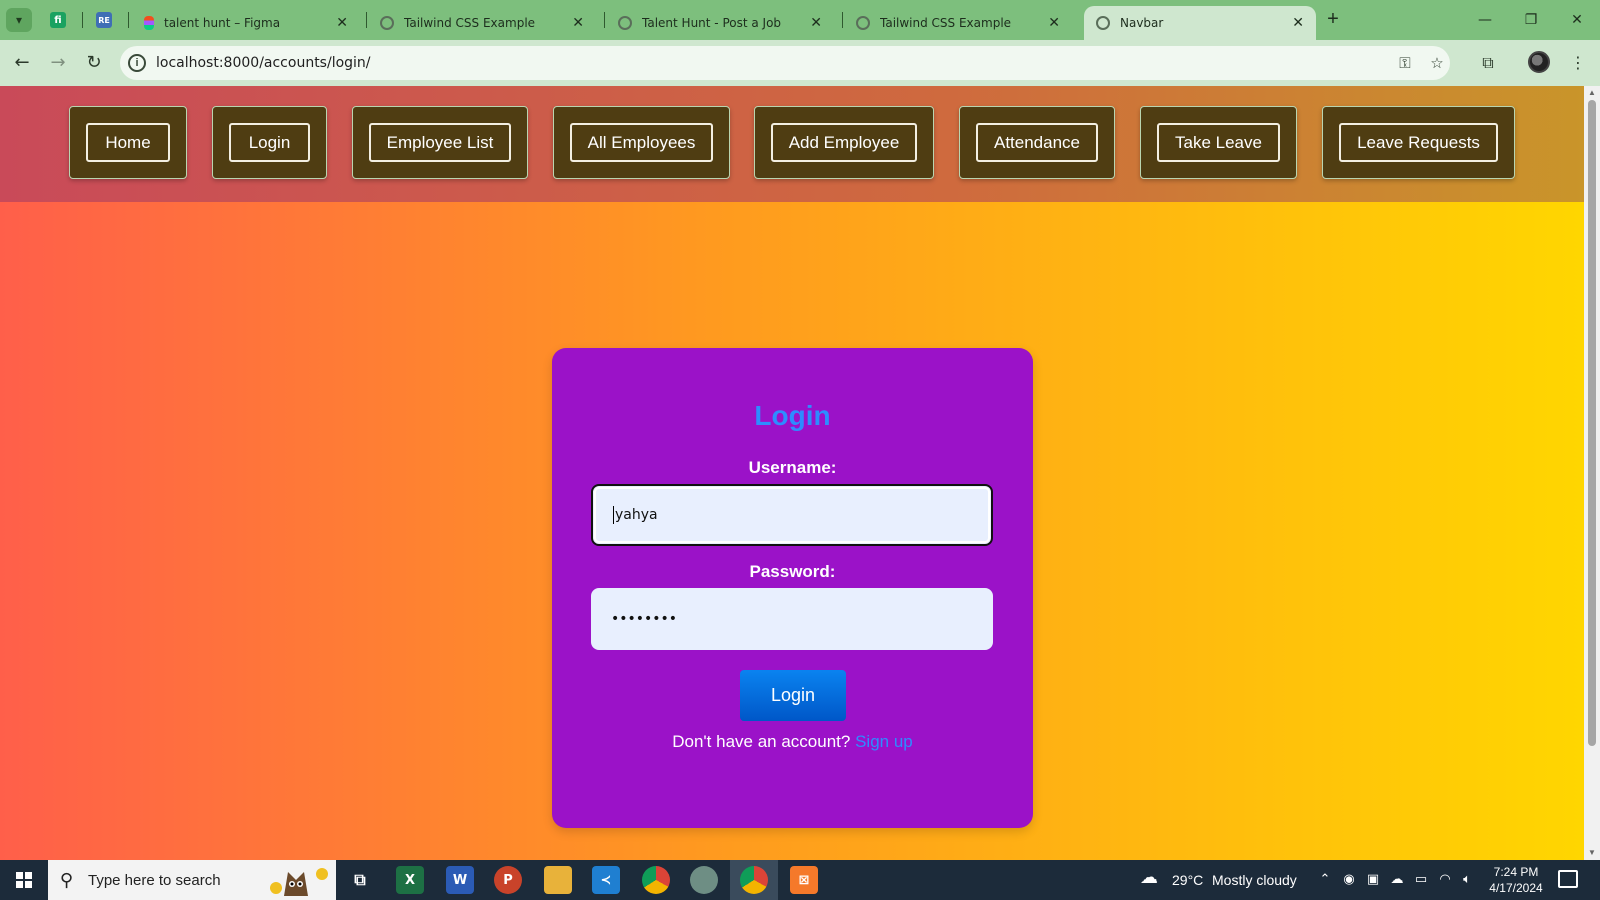 The width and height of the screenshot is (1600, 900). What do you see at coordinates (263, 63) in the screenshot?
I see `url-text: localhost:8000/accounts/login/` at bounding box center [263, 63].